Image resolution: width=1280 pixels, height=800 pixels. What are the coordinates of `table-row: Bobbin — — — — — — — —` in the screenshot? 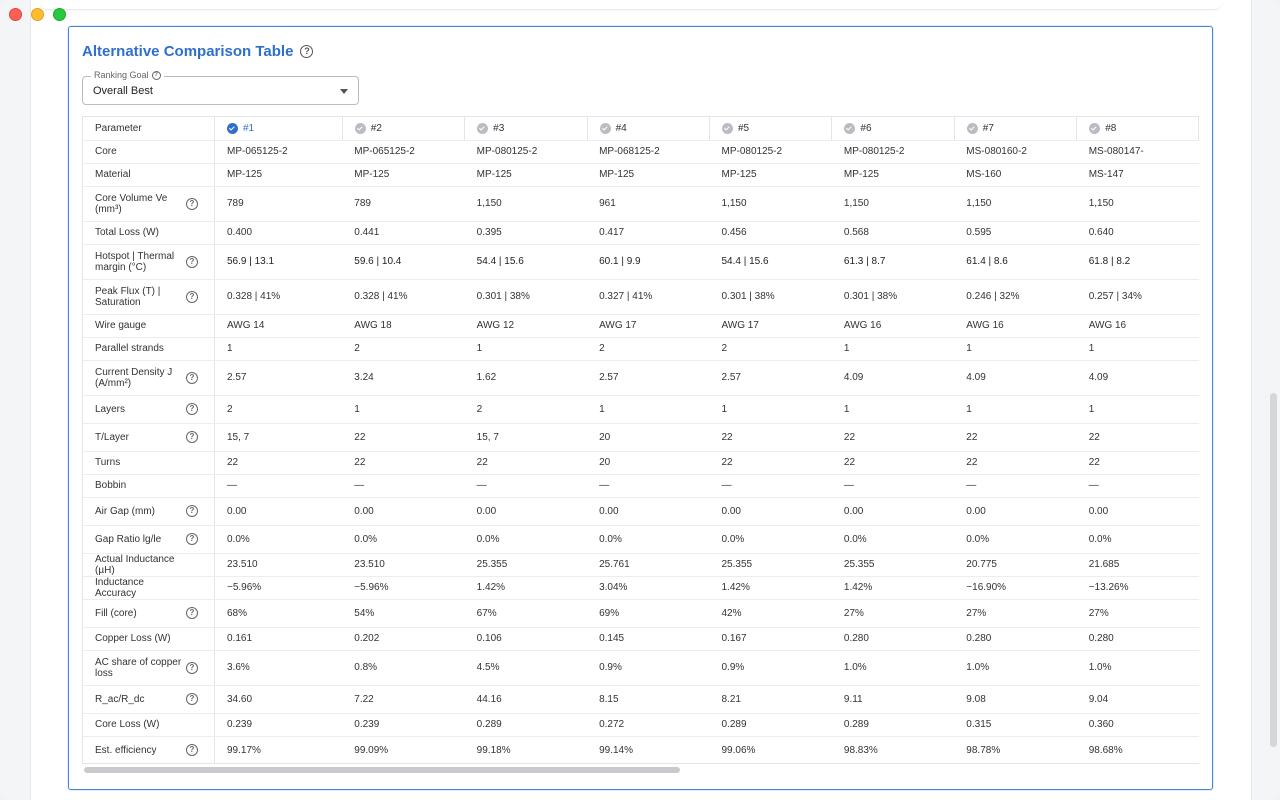 It's located at (641, 486).